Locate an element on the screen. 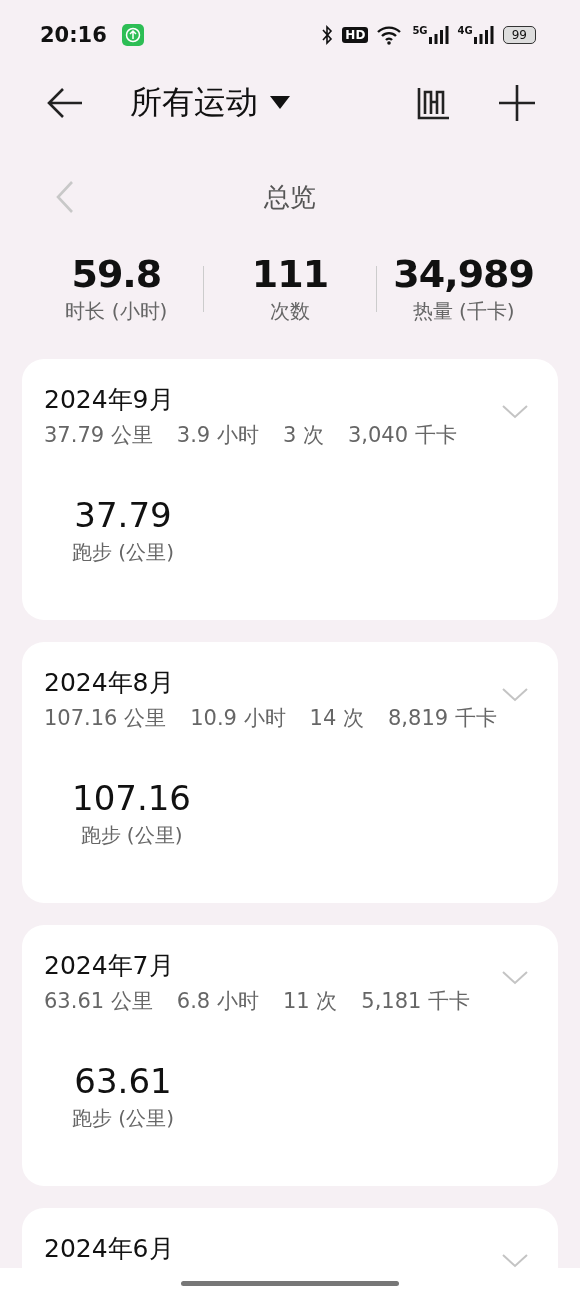  stat-value: 111 is located at coordinates (290, 274).